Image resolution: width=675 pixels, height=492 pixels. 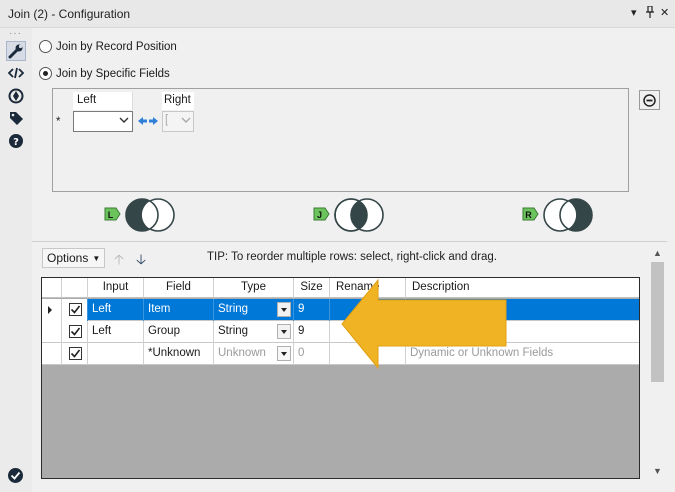 I want to click on cell-field: Group, so click(x=179, y=332).